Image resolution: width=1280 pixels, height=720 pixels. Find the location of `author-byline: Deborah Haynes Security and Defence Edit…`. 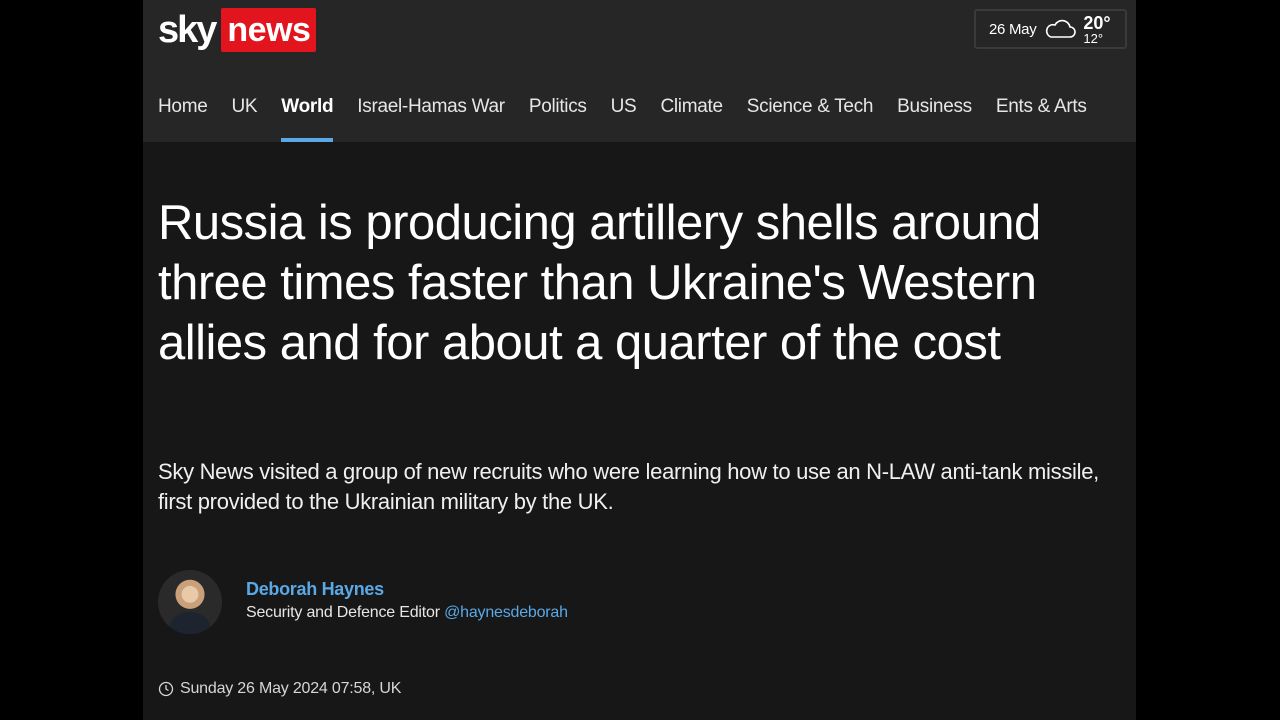

author-byline: Deborah Haynes Security and Defence Edit… is located at coordinates (363, 602).